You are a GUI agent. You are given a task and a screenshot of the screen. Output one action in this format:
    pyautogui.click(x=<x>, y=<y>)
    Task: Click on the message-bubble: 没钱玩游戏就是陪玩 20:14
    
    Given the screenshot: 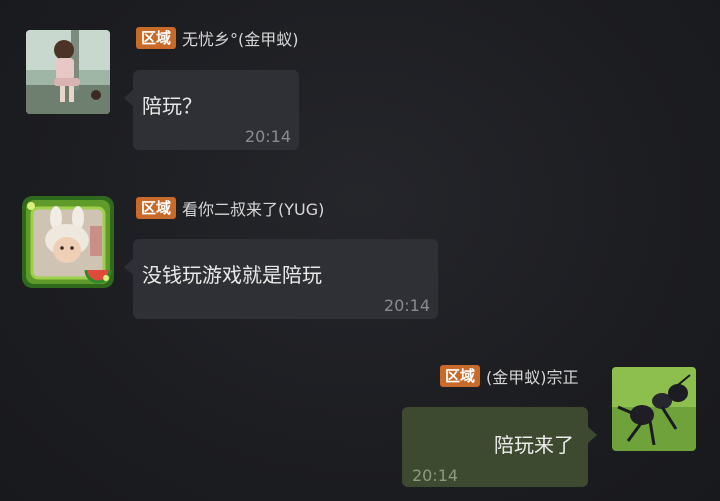 What is the action you would take?
    pyautogui.click(x=281, y=279)
    